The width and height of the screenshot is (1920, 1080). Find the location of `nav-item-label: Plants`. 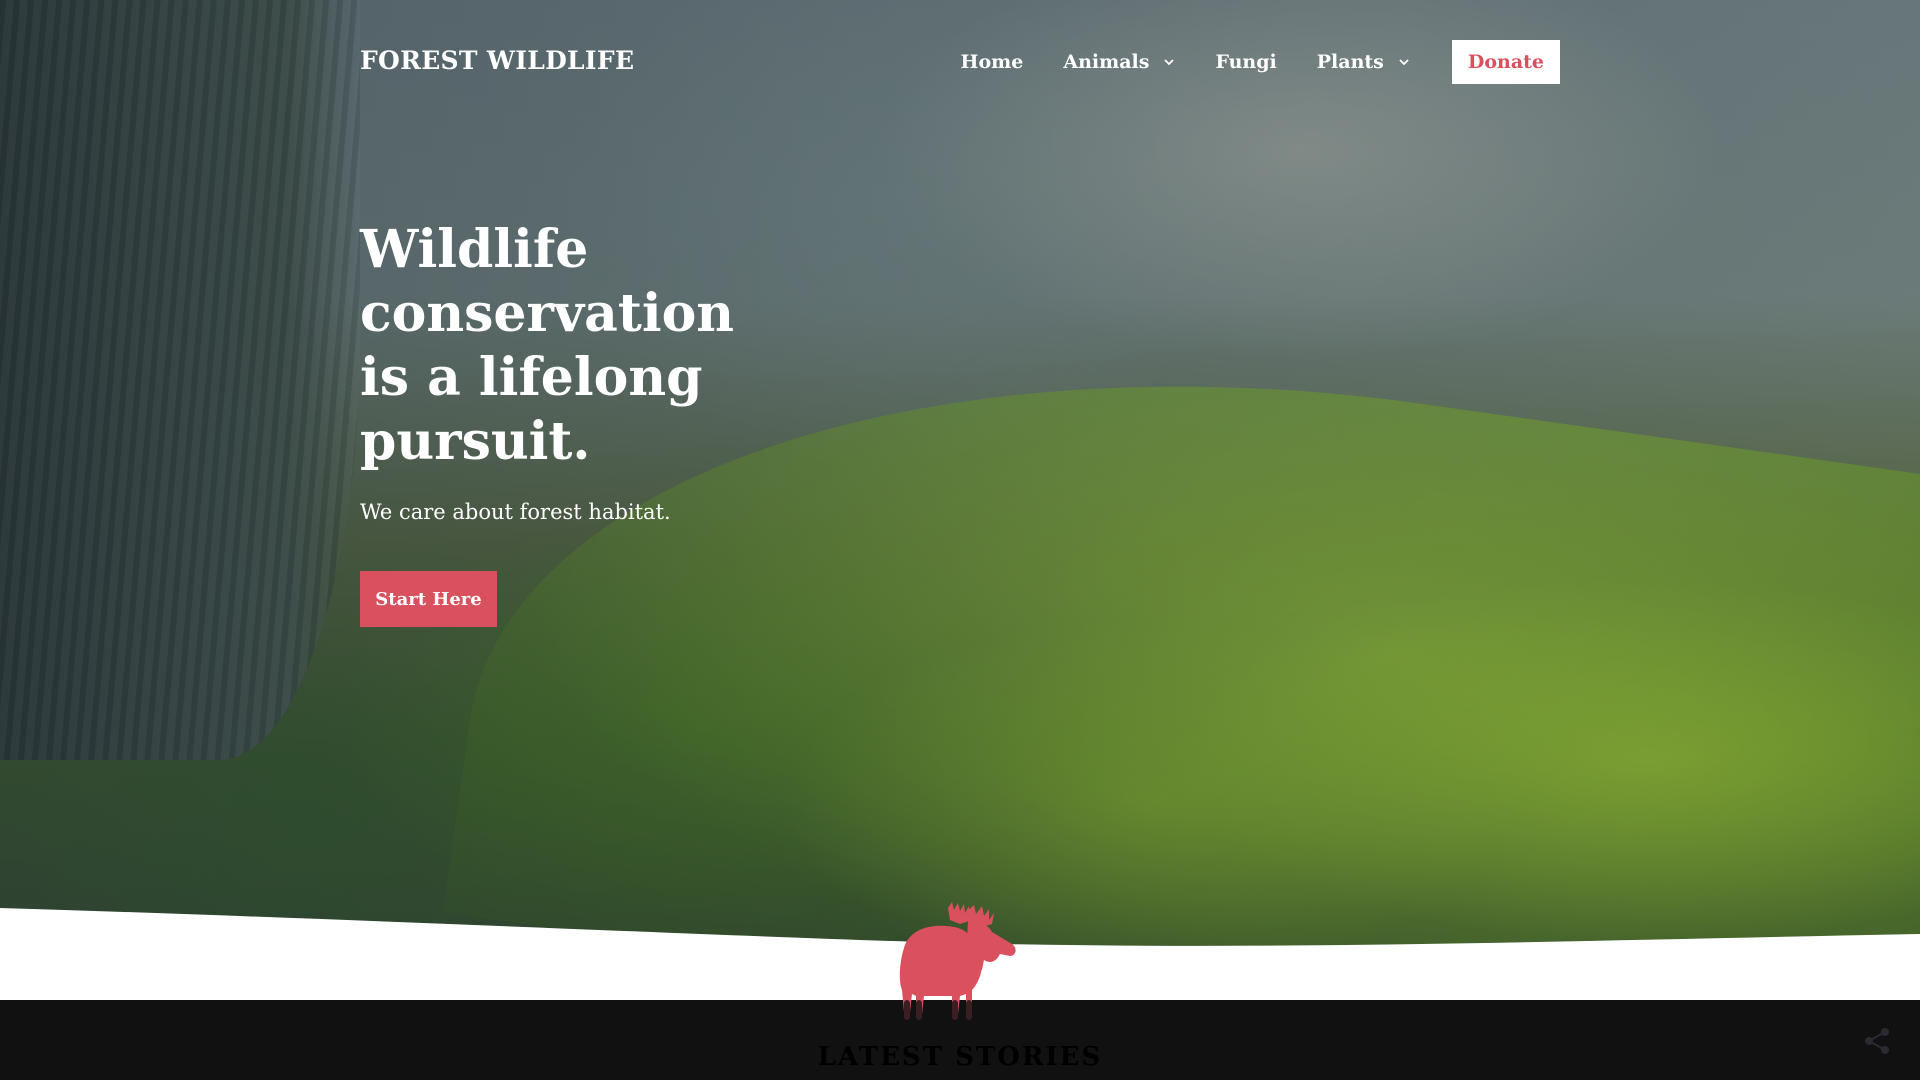

nav-item-label: Plants is located at coordinates (1350, 62).